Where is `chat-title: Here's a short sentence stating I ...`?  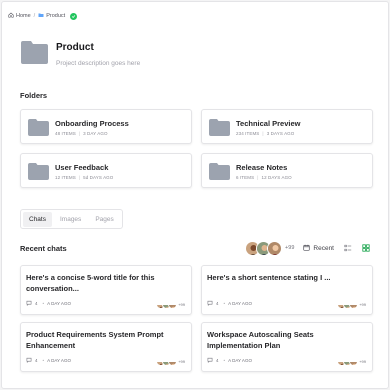 chat-title: Here's a short sentence stating I ... is located at coordinates (269, 277).